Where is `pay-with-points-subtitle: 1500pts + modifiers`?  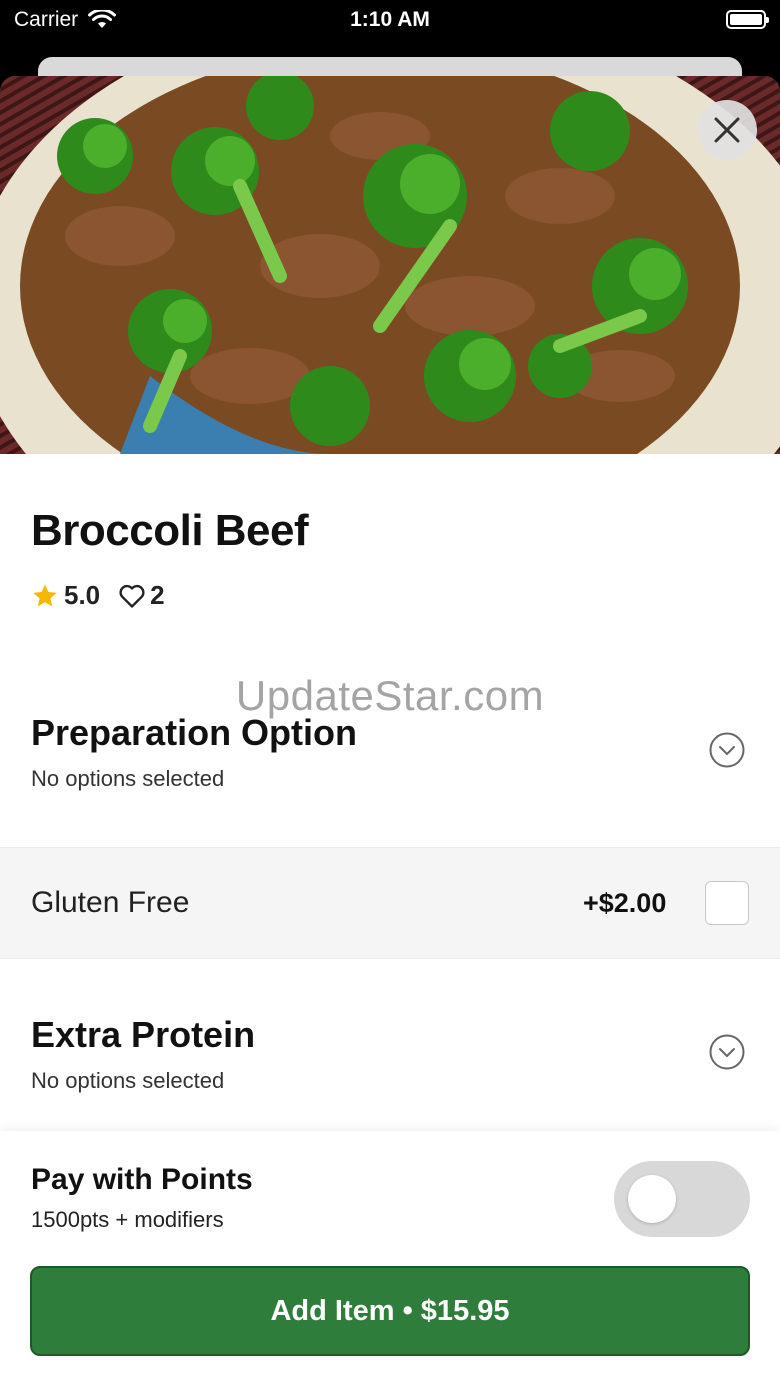
pay-with-points-subtitle: 1500pts + modifiers is located at coordinates (127, 1219).